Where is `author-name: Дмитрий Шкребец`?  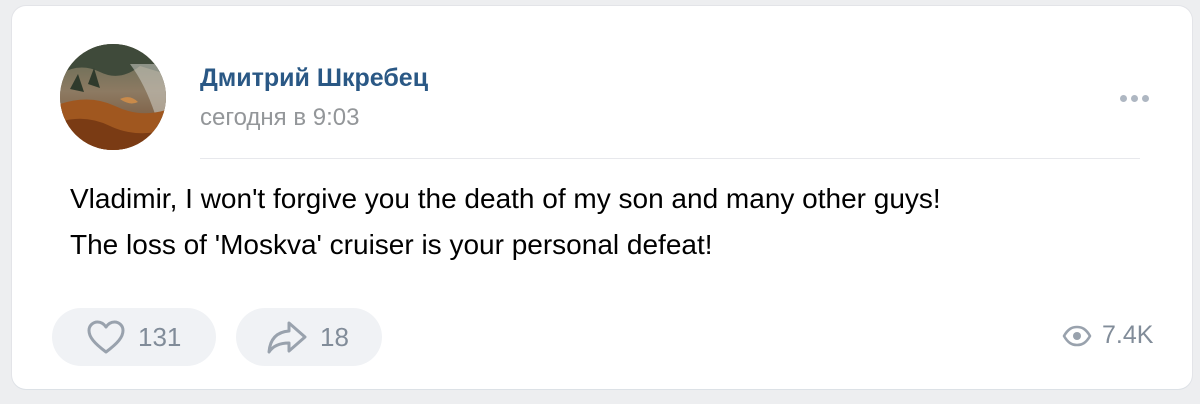
author-name: Дмитрий Шкребец is located at coordinates (314, 78).